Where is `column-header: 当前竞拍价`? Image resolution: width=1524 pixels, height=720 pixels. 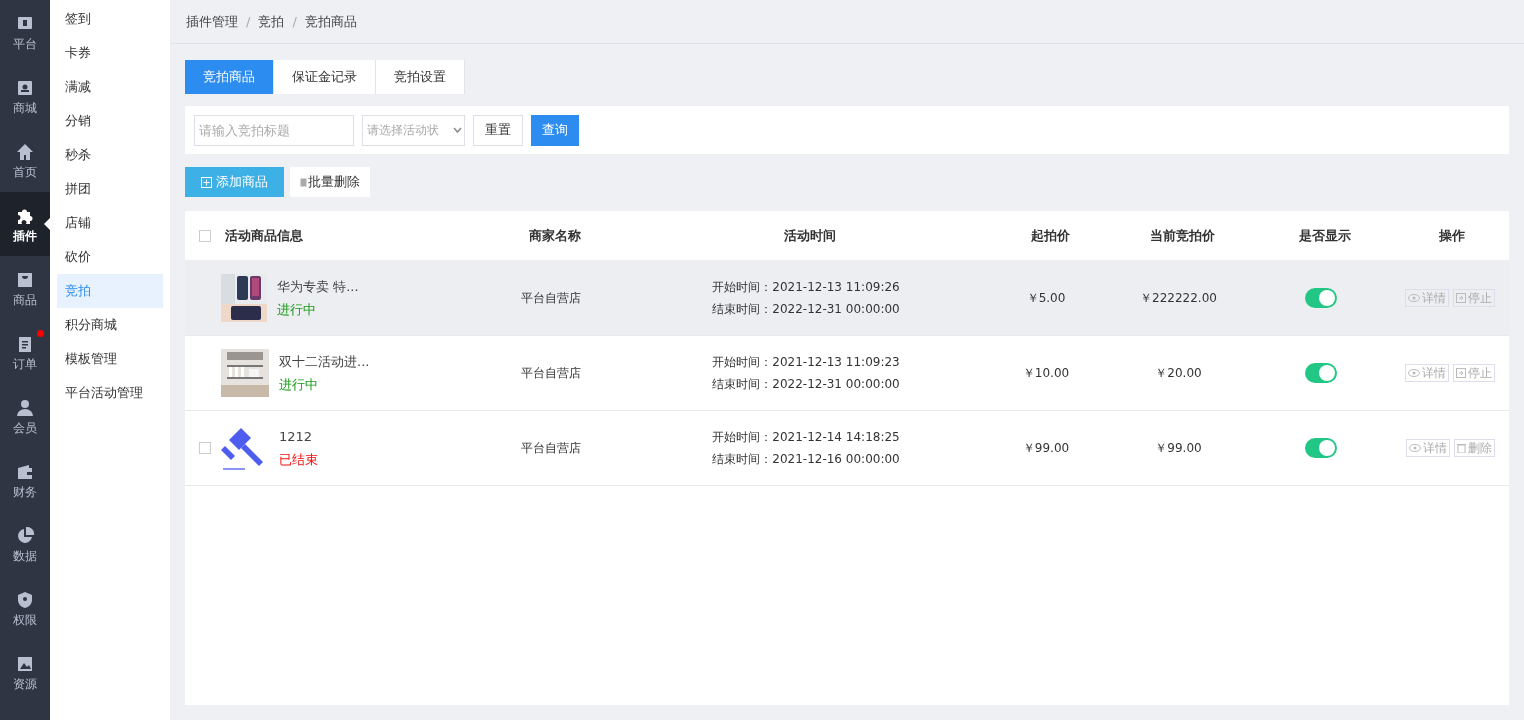 column-header: 当前竞拍价 is located at coordinates (1182, 235).